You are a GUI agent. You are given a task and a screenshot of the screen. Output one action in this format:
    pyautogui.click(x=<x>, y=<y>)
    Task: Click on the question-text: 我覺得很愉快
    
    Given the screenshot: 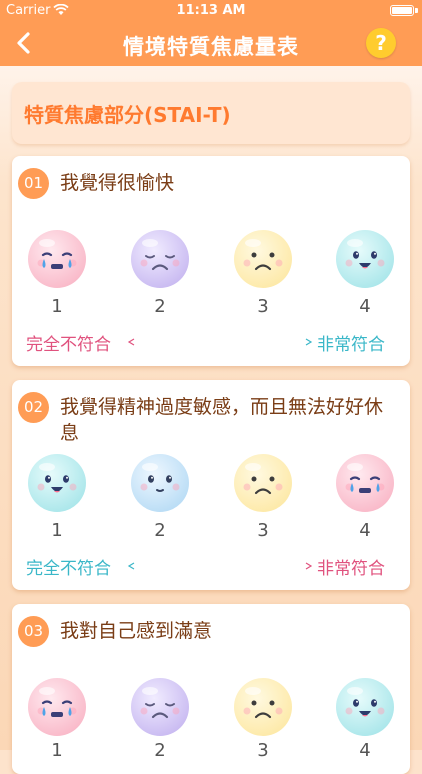 What is the action you would take?
    pyautogui.click(x=117, y=183)
    